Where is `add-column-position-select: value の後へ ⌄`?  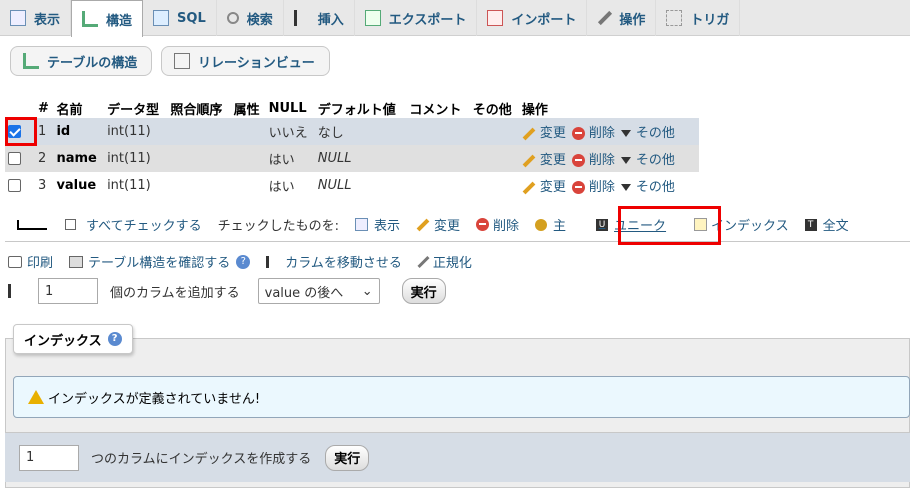
add-column-position-select: value の後へ ⌄ is located at coordinates (318, 291).